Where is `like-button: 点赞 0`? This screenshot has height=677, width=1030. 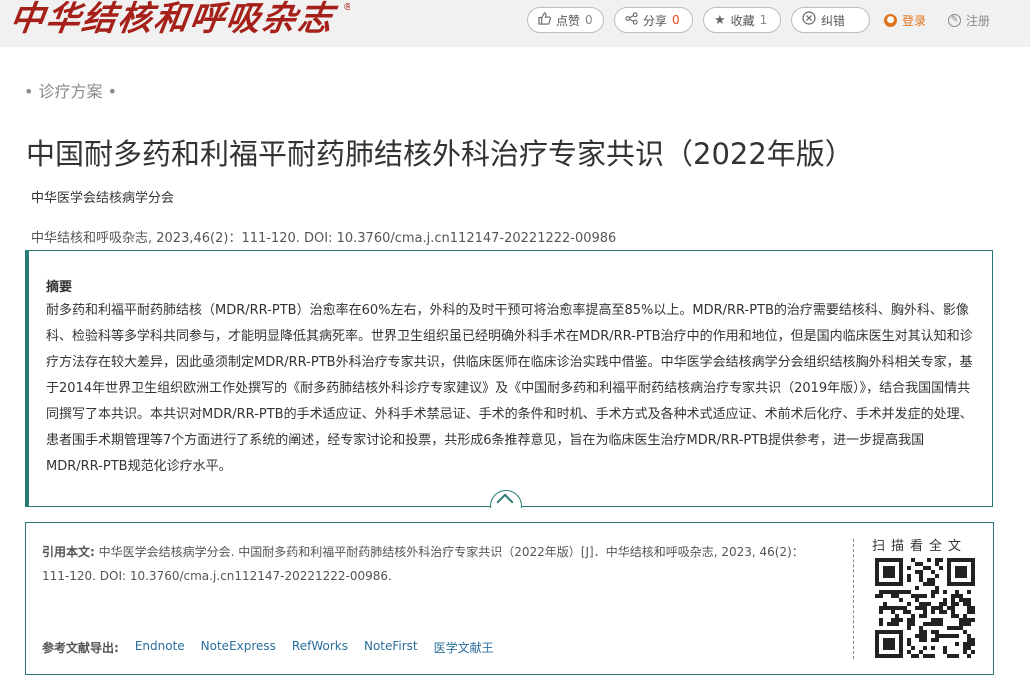 like-button: 点赞 0 is located at coordinates (565, 20).